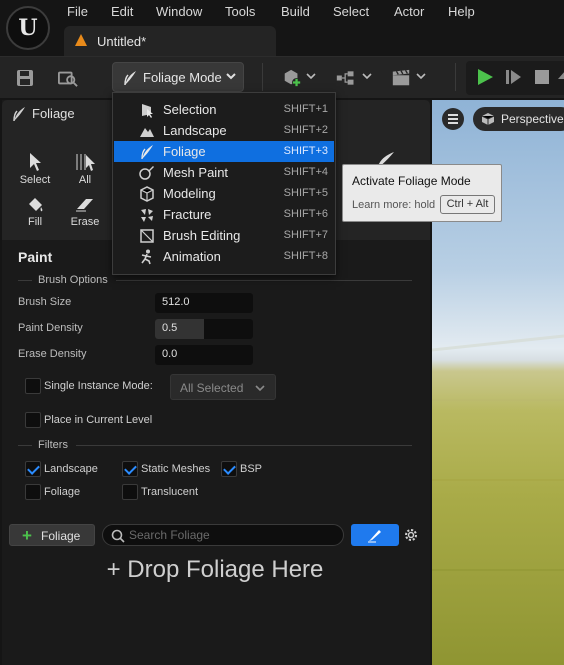 The width and height of the screenshot is (564, 665). What do you see at coordinates (305, 130) in the screenshot?
I see `mode-item-shortcut: SHIFT+2` at bounding box center [305, 130].